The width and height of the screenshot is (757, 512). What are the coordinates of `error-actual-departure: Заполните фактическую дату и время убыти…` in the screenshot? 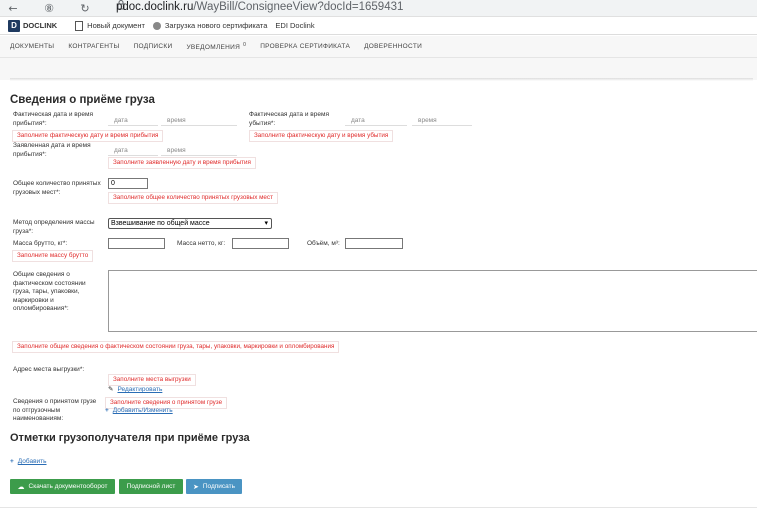 It's located at (321, 136).